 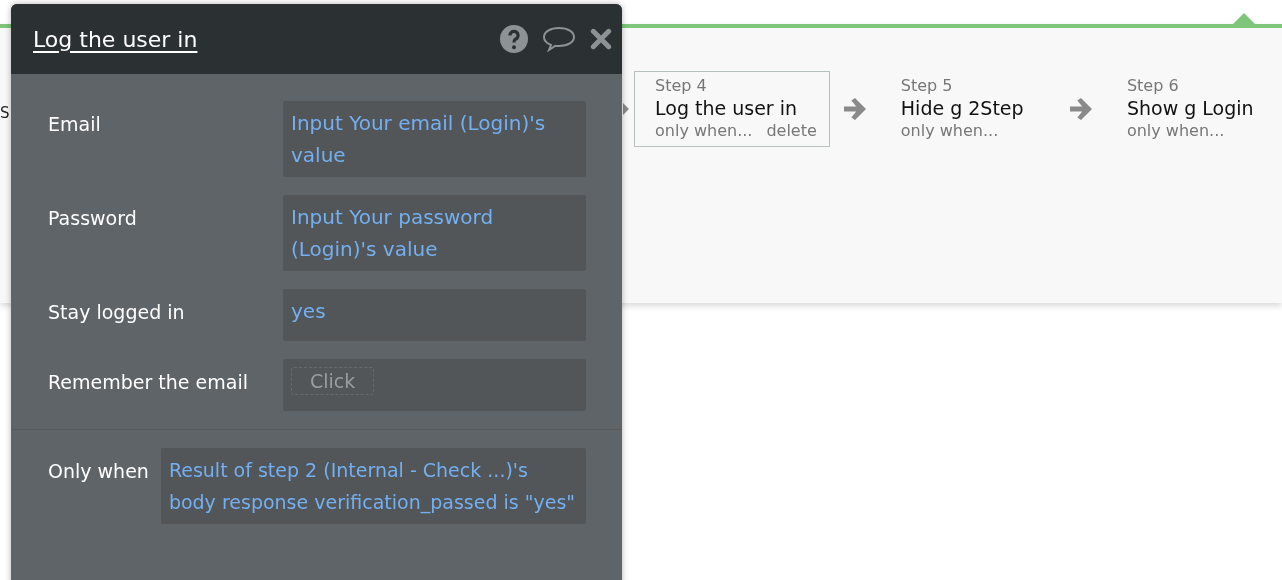 I want to click on expression-field: yes, so click(x=434, y=315).